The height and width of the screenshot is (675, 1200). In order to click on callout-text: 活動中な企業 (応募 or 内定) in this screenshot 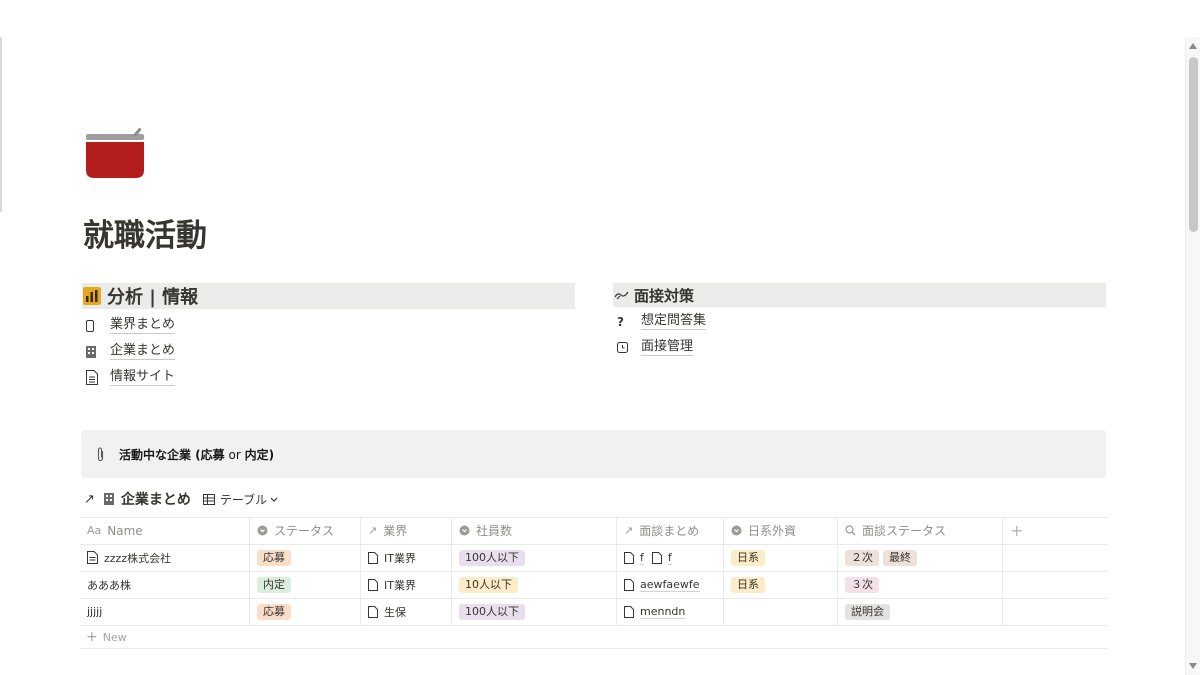, I will do `click(196, 454)`.